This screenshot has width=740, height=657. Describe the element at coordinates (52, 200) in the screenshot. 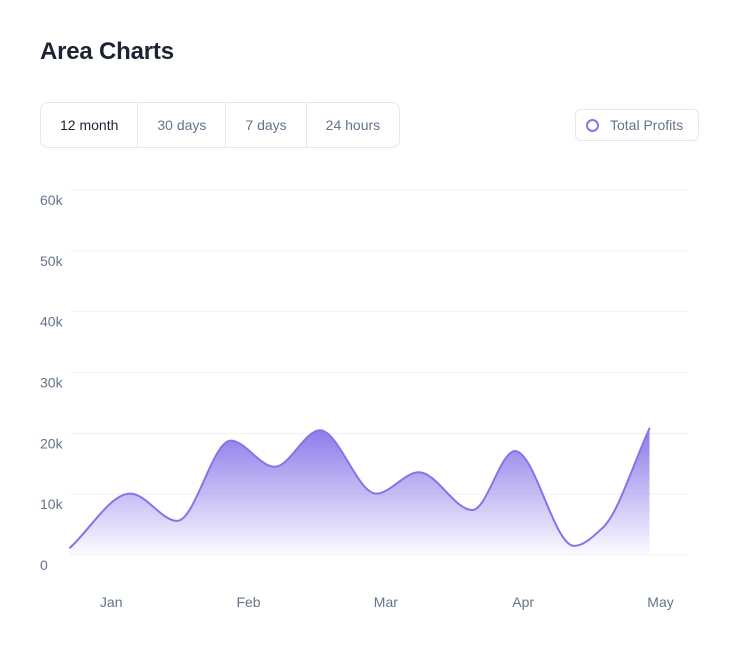

I see `y-tick-label: 60k` at that location.